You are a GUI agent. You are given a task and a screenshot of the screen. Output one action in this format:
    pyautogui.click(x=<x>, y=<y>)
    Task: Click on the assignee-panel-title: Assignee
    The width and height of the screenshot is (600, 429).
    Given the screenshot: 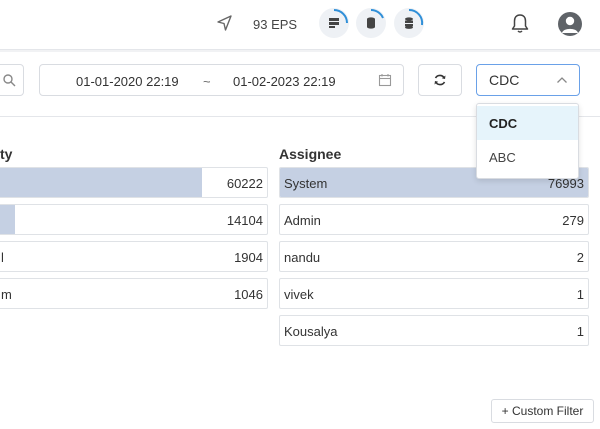 What is the action you would take?
    pyautogui.click(x=310, y=154)
    